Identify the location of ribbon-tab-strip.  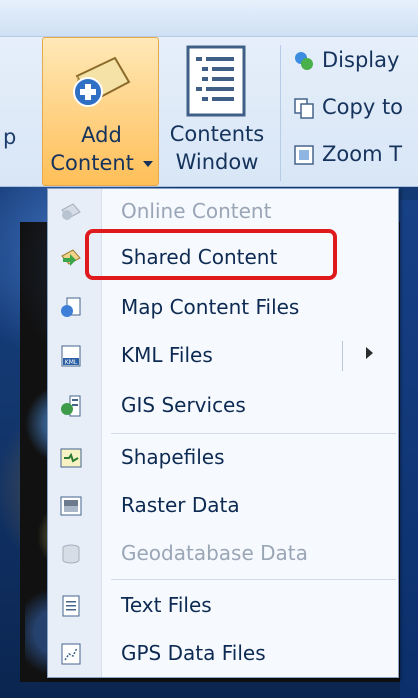
(209, 18).